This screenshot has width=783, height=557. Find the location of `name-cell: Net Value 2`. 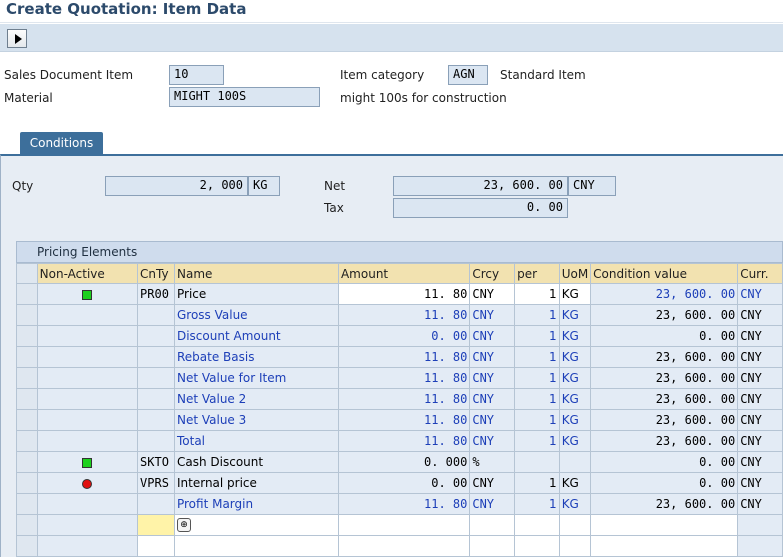

name-cell: Net Value 2 is located at coordinates (256, 399).